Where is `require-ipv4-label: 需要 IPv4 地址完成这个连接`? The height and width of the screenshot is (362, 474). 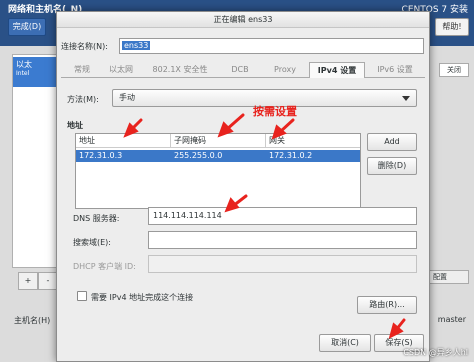 require-ipv4-label: 需要 IPv4 地址完成这个连接 is located at coordinates (142, 297).